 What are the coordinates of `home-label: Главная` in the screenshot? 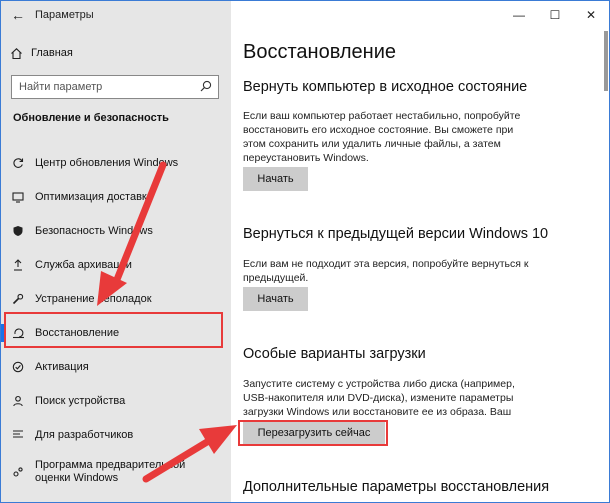 It's located at (52, 53).